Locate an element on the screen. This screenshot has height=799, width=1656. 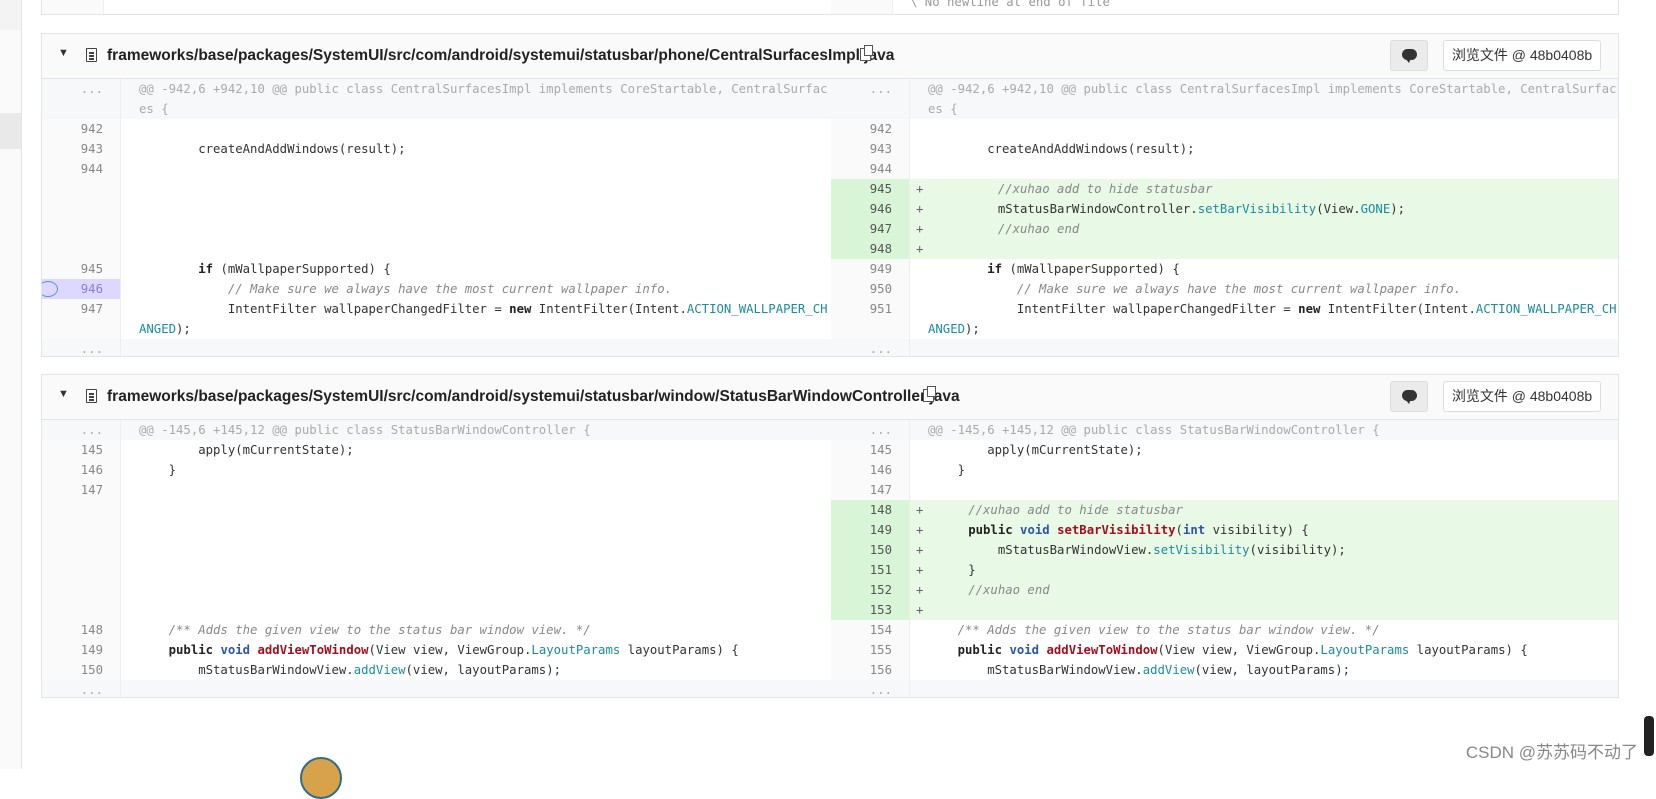
diff-line-added: 947 + //xuhao end is located at coordinates (830, 229).